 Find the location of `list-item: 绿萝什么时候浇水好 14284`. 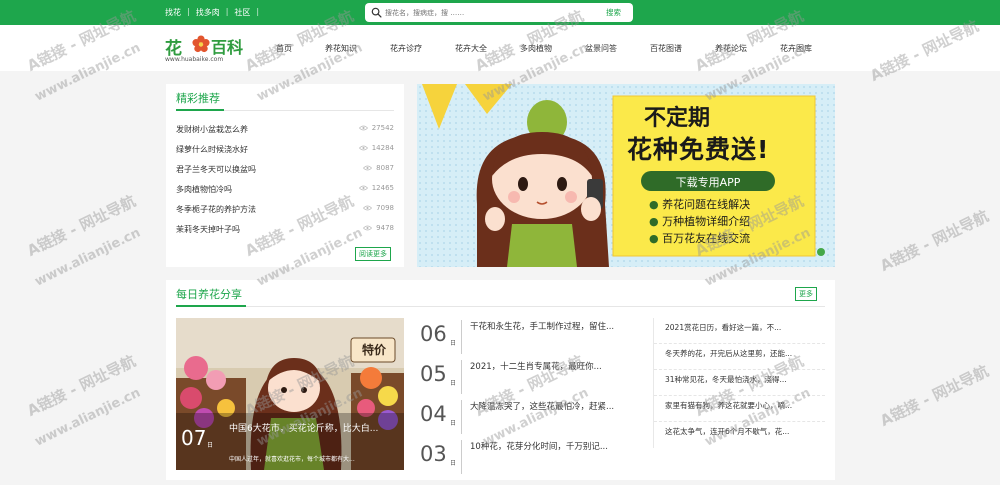

list-item: 绿萝什么时候浇水好 14284 is located at coordinates (285, 154).